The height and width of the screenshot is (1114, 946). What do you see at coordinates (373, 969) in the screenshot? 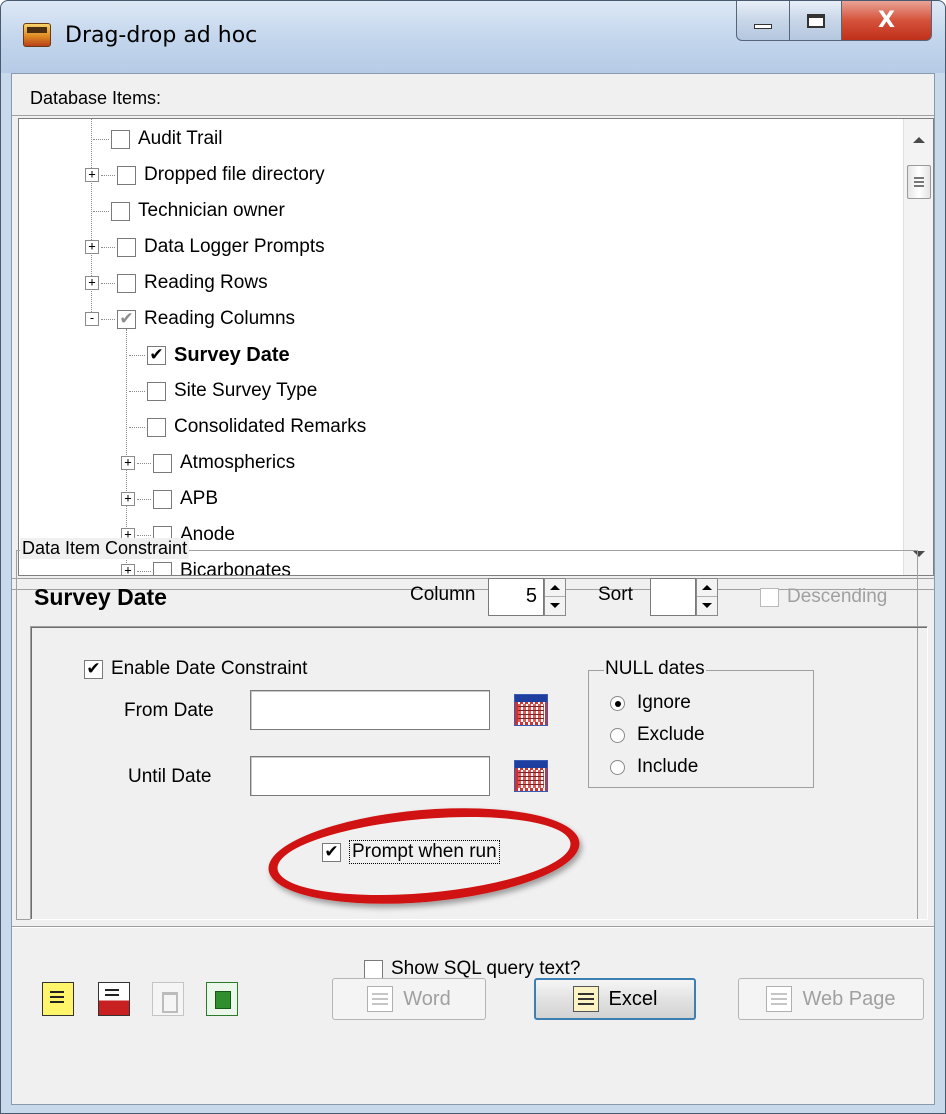
I see `show-sql-checkbox` at bounding box center [373, 969].